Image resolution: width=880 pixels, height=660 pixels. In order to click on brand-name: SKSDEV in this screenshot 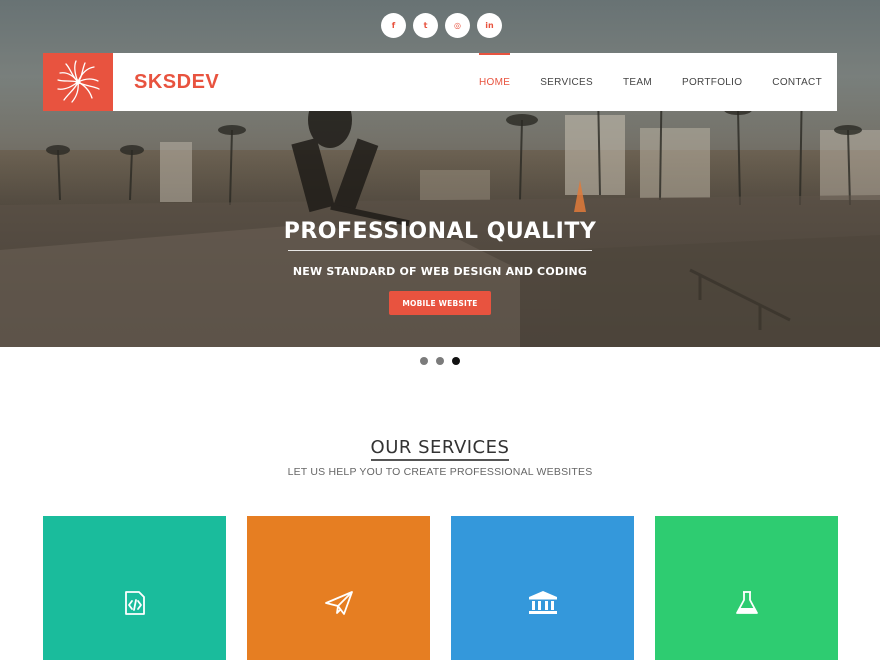, I will do `click(176, 82)`.